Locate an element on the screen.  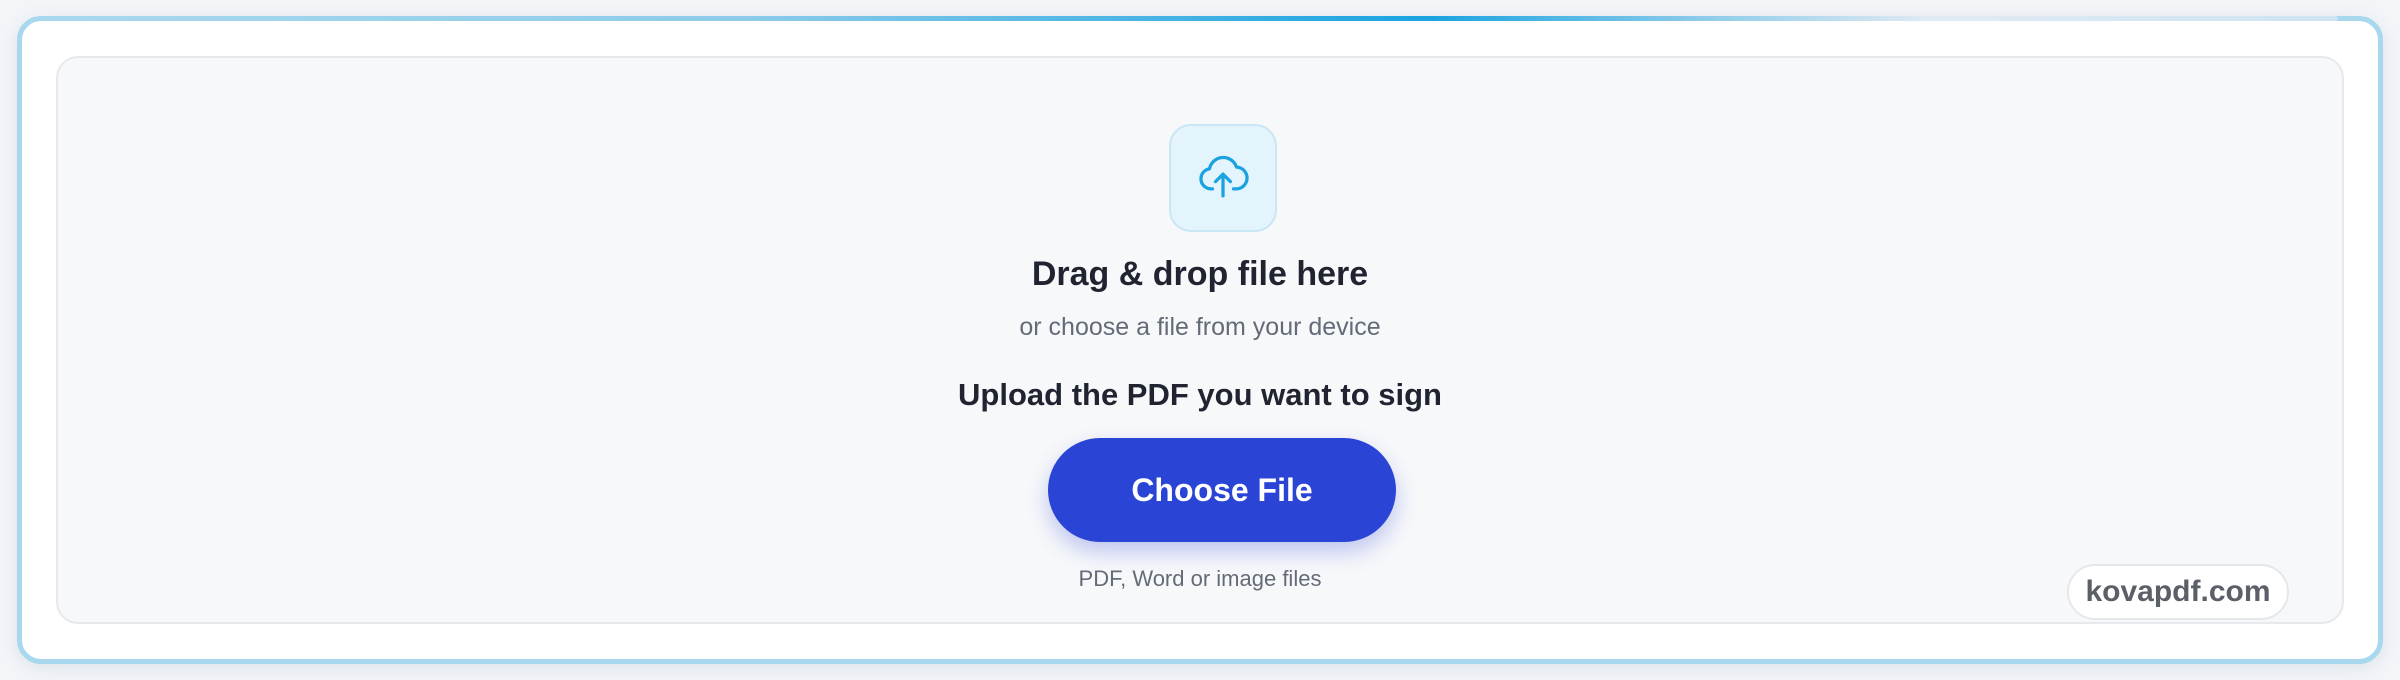
drop-title: Drag & drop file here is located at coordinates (1200, 274).